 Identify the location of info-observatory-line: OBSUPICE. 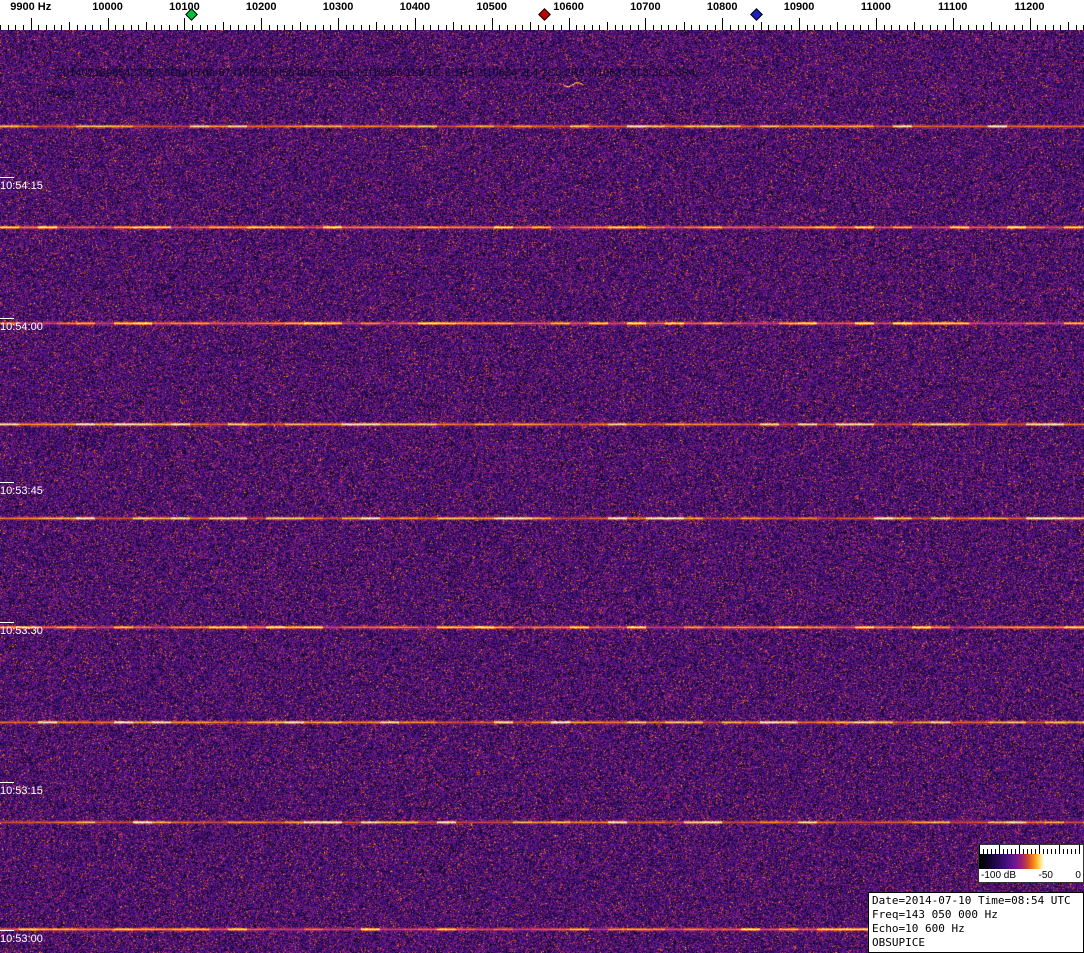
(898, 942).